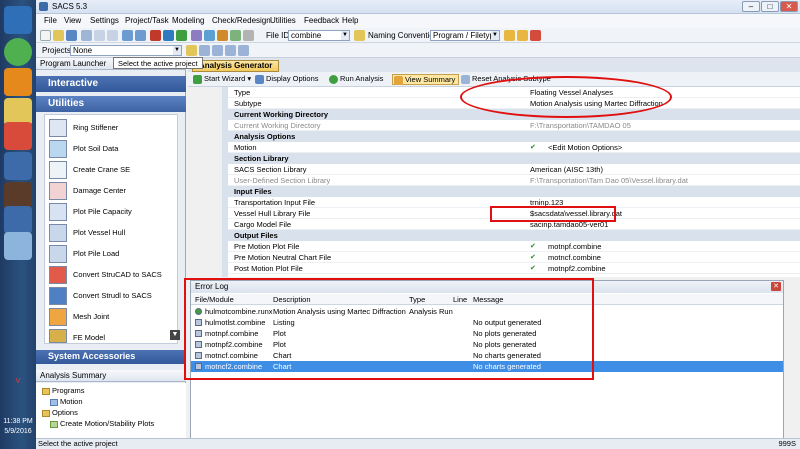 Image resolution: width=800 pixels, height=449 pixels. I want to click on check-icon, so click(235, 35).